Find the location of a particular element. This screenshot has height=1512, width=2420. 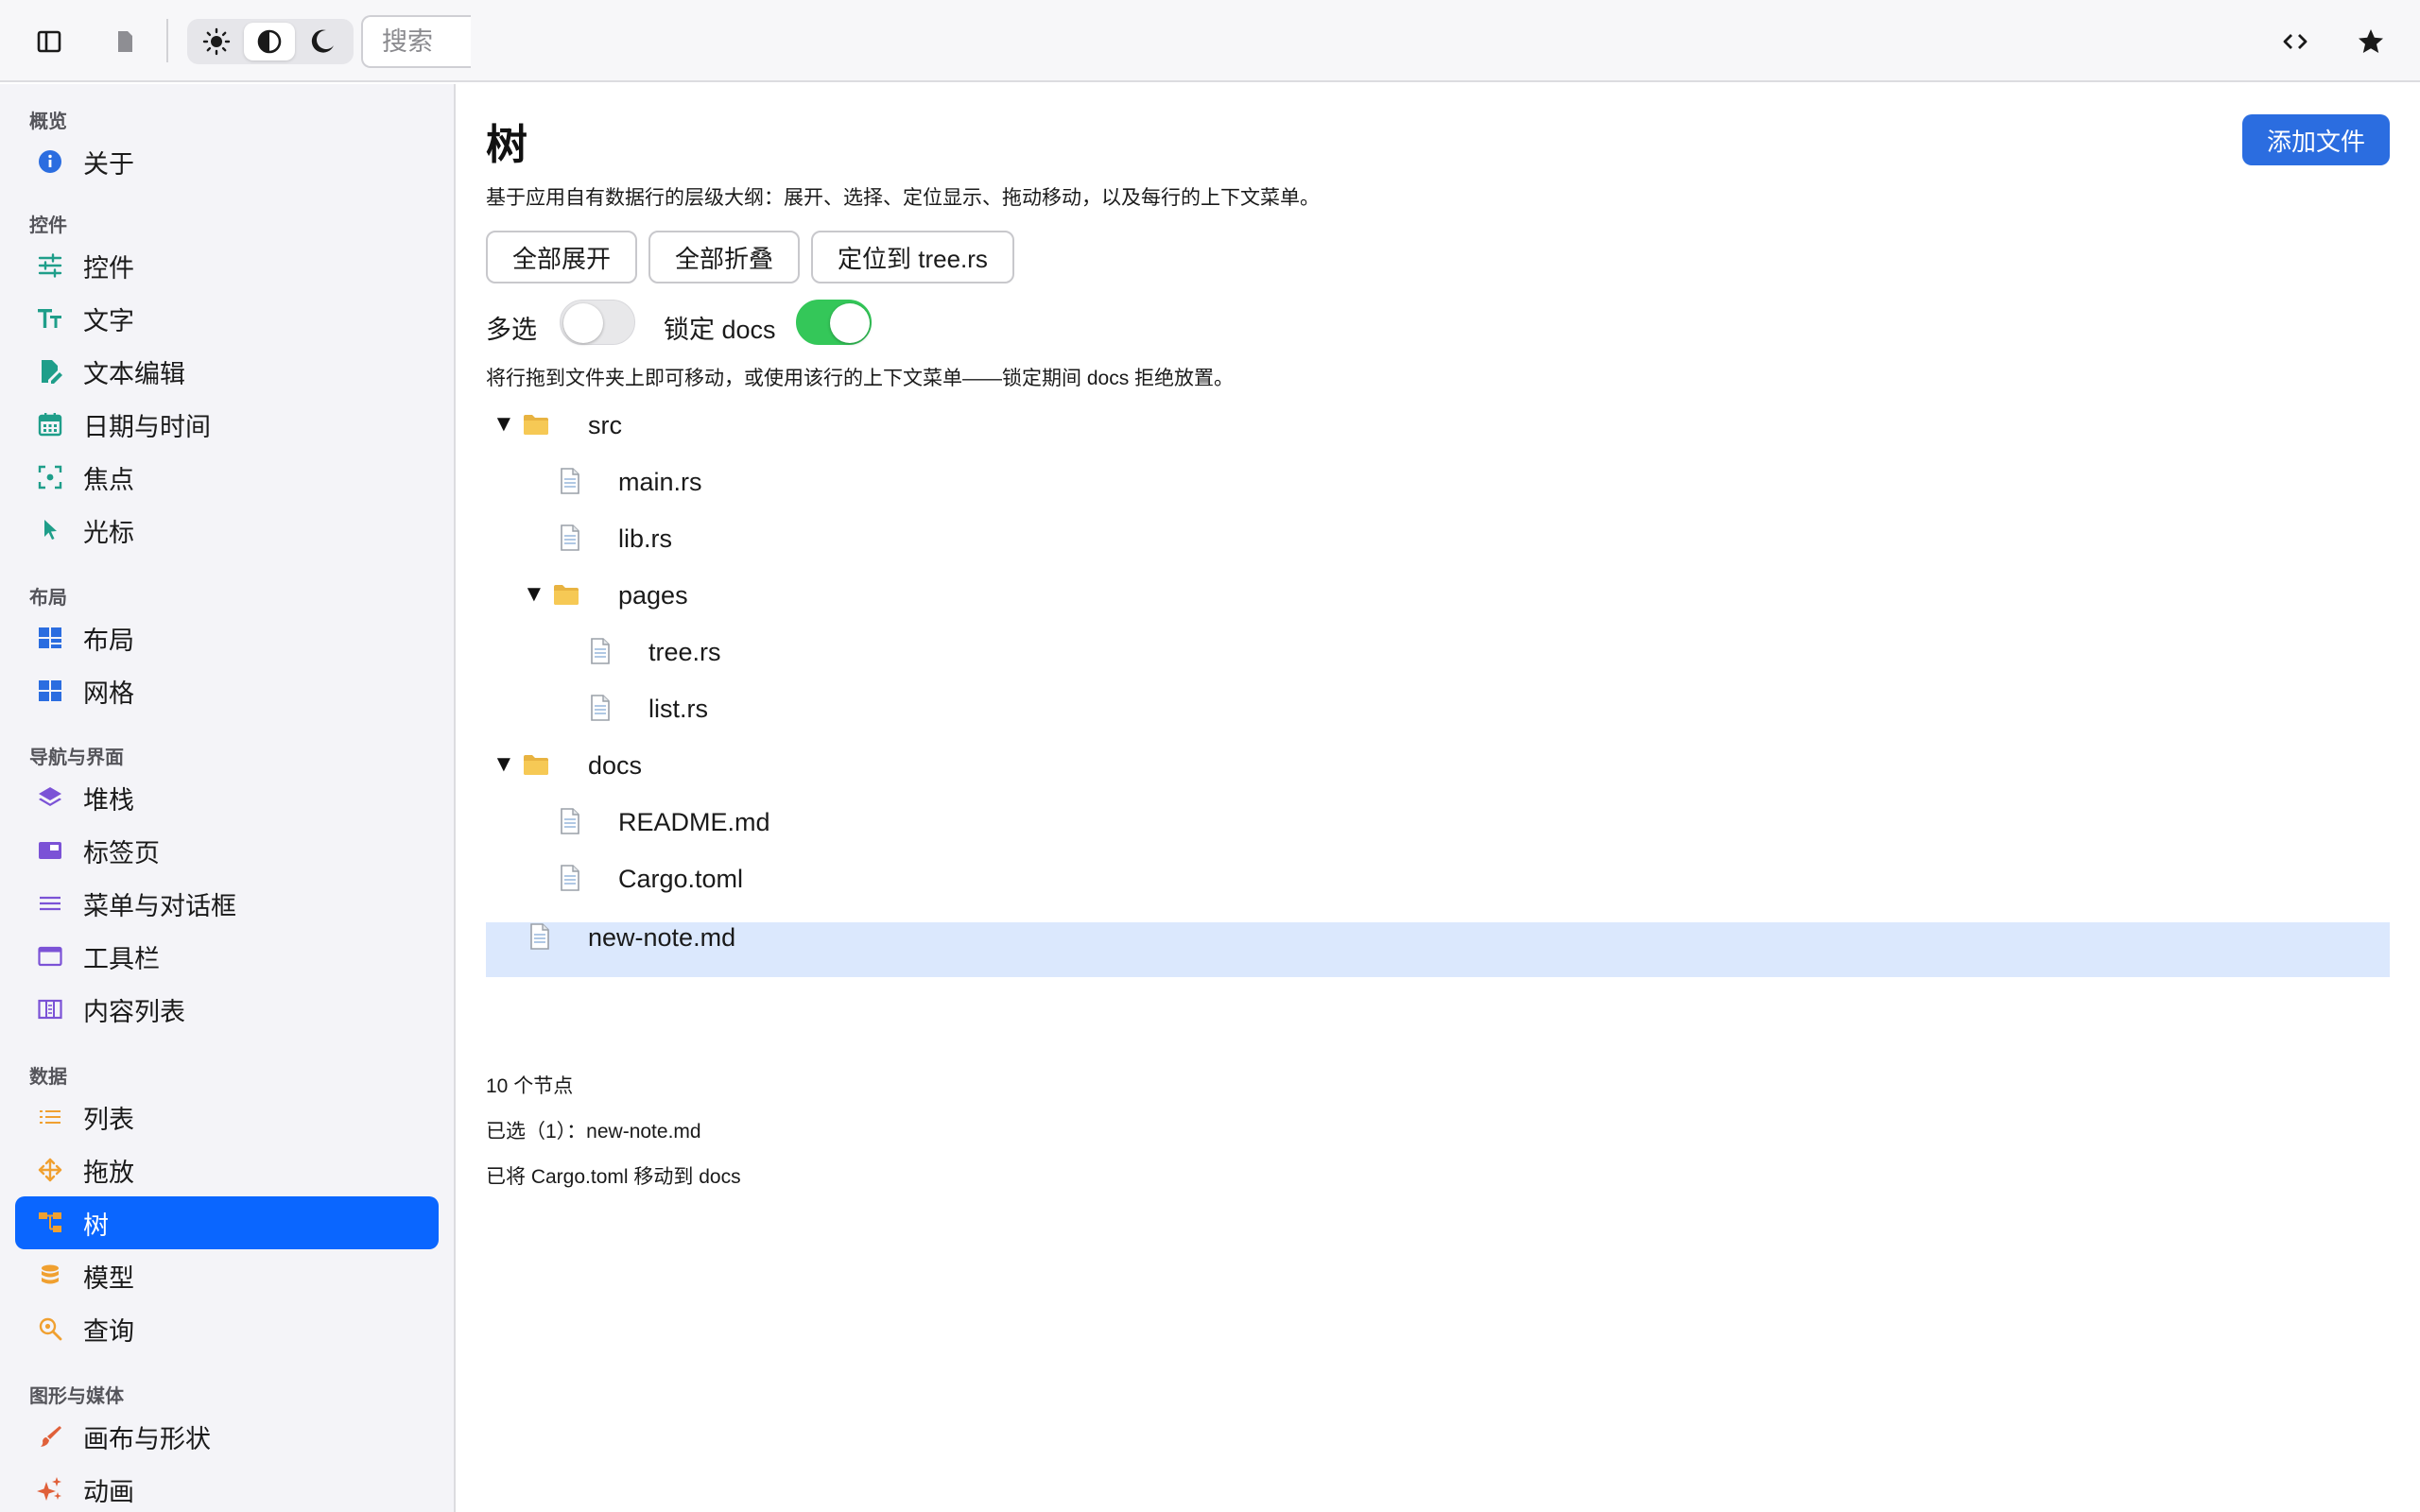

view-source-button is located at coordinates (2295, 41).